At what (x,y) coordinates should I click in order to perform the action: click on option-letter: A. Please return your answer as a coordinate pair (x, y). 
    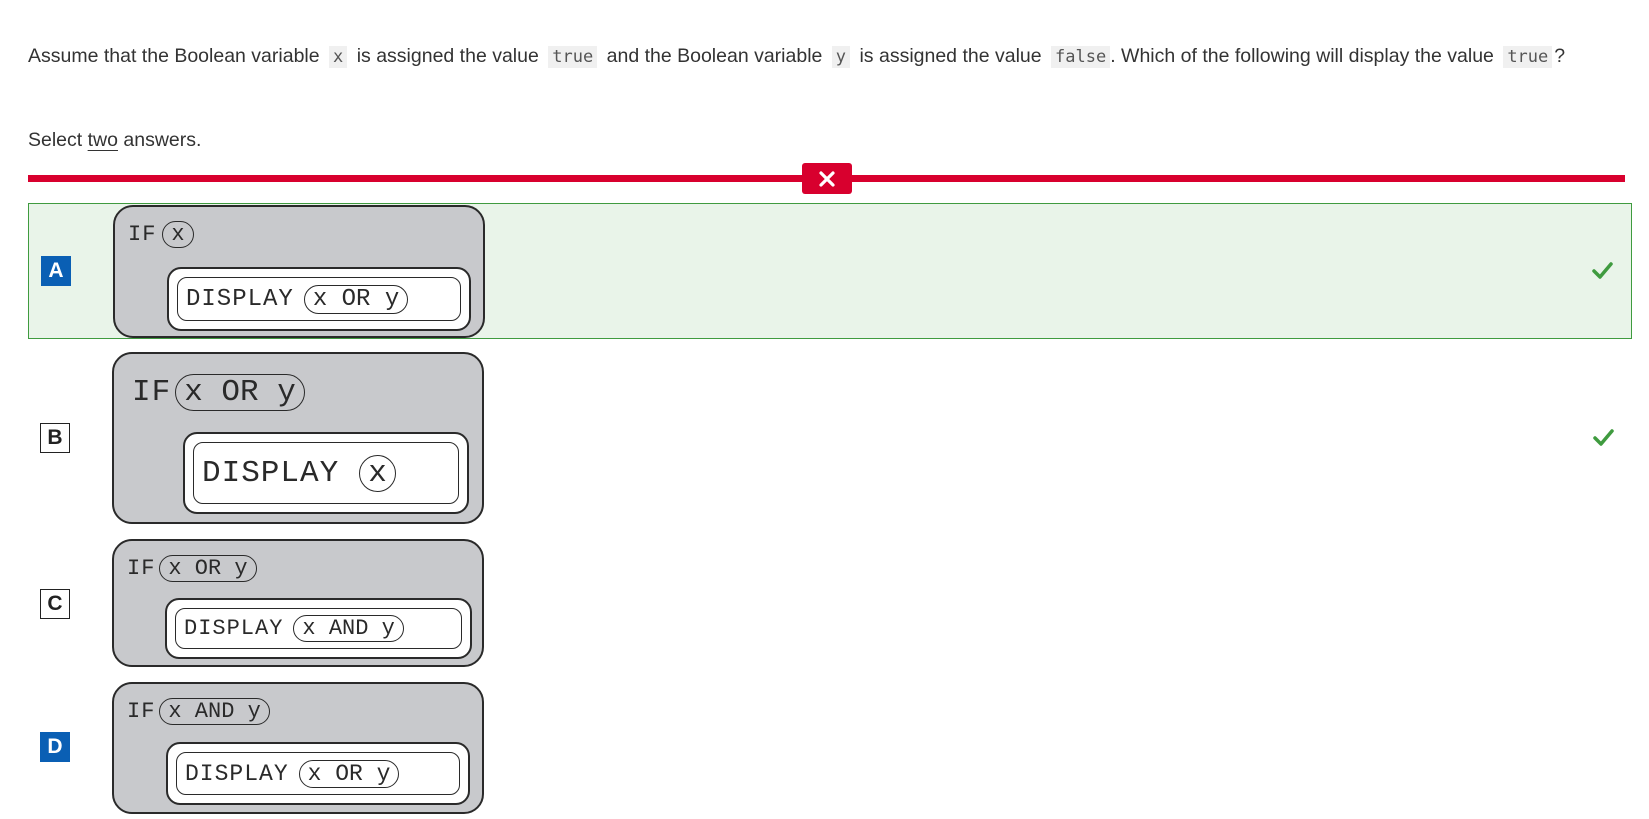
    Looking at the image, I should click on (56, 271).